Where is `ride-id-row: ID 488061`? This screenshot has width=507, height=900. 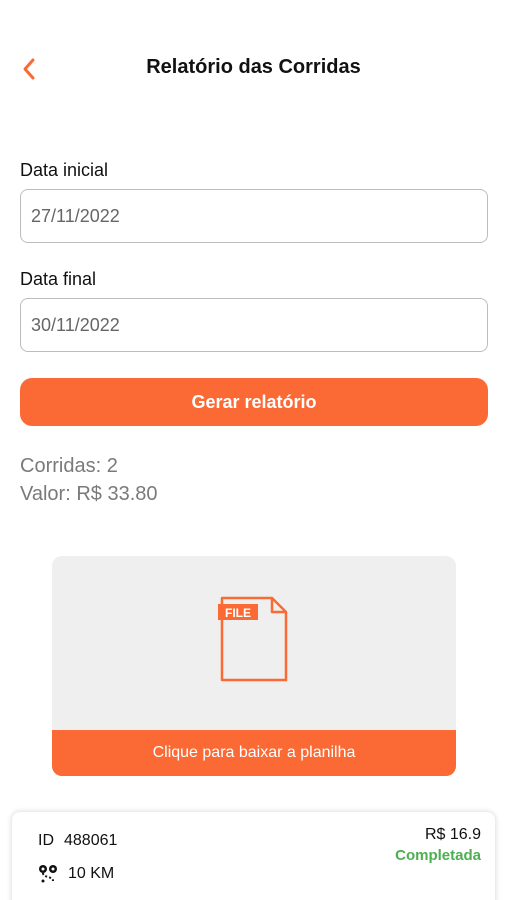
ride-id-row: ID 488061 is located at coordinates (77, 841).